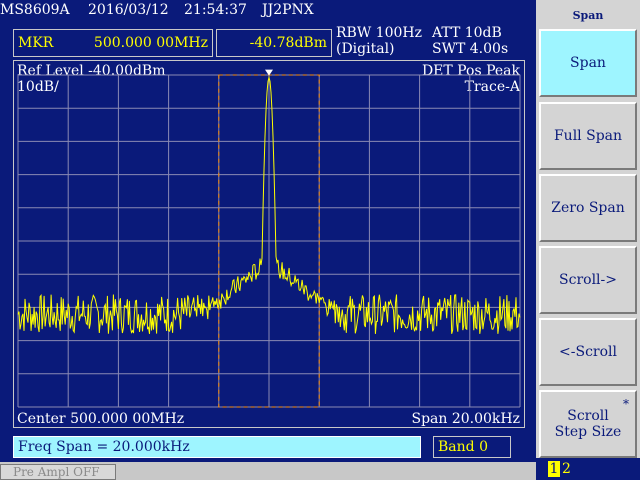 This screenshot has width=640, height=480. I want to click on callsign: JJ2PNX, so click(288, 10).